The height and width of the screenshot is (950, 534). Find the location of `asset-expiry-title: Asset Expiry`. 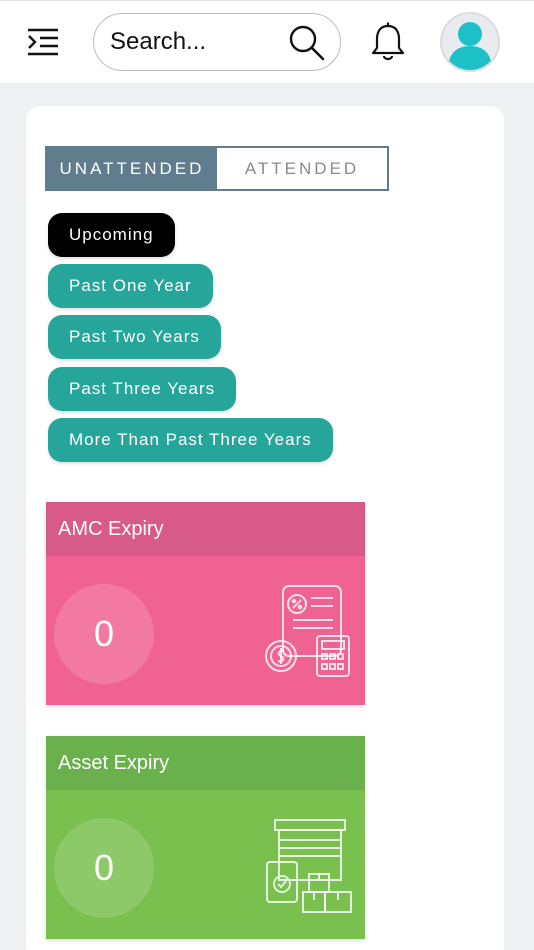

asset-expiry-title: Asset Expiry is located at coordinates (205, 763).